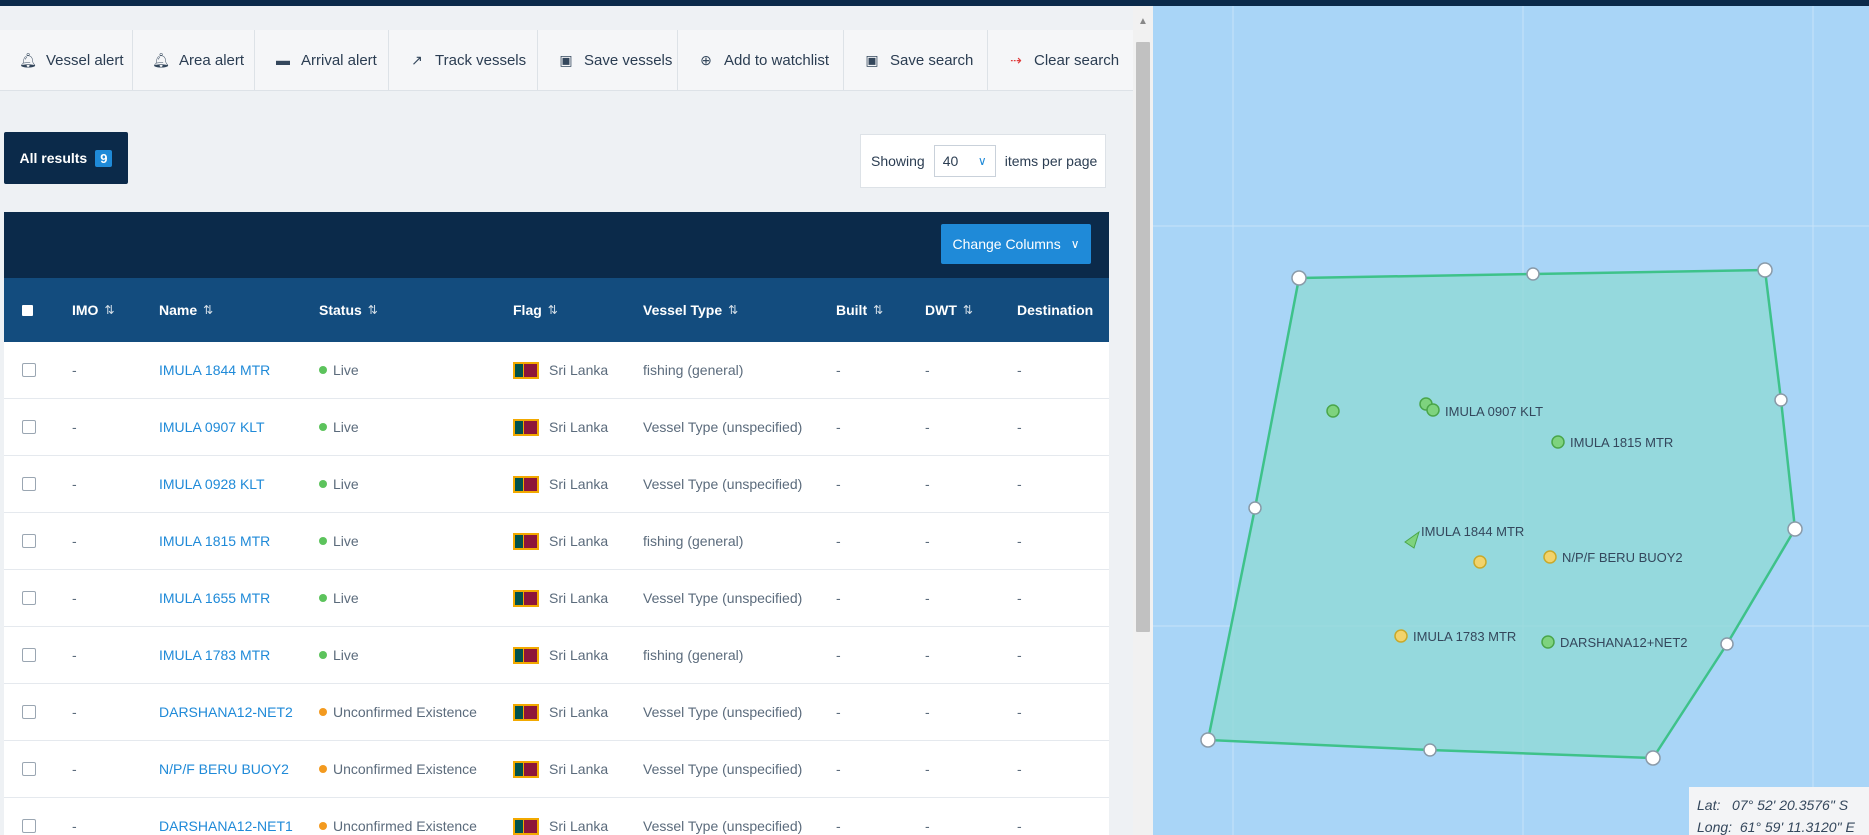 The width and height of the screenshot is (1869, 835). Describe the element at coordinates (66, 60) in the screenshot. I see `vessel-alert-button: 🔔︎ Vessel alert` at that location.